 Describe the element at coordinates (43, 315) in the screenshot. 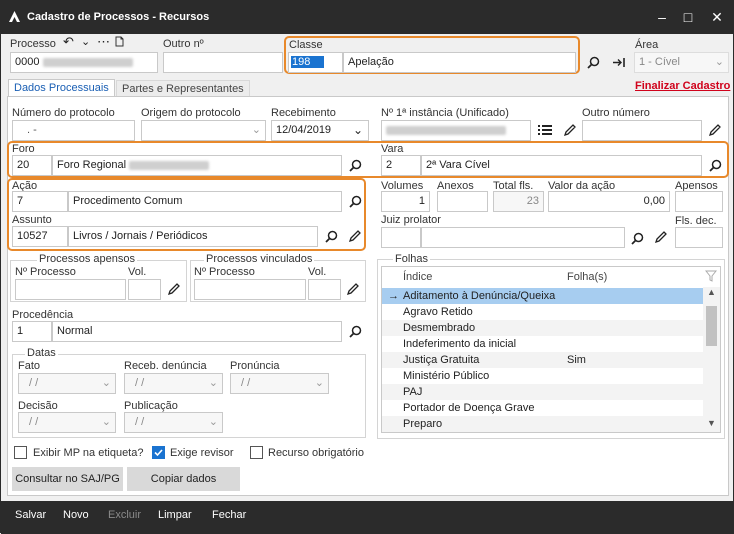

I see `procedencia-label: Procedência` at that location.